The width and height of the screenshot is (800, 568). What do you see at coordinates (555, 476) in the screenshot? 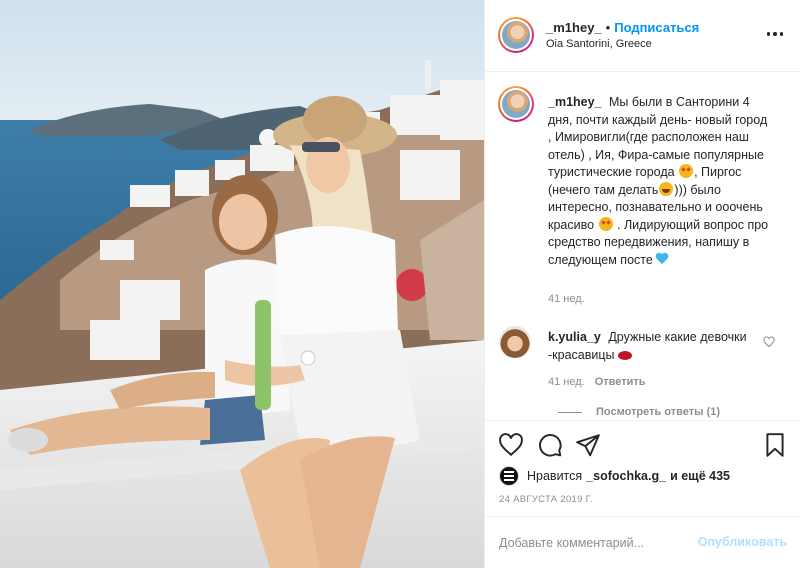
I see `likes-prefix: Нравится` at bounding box center [555, 476].